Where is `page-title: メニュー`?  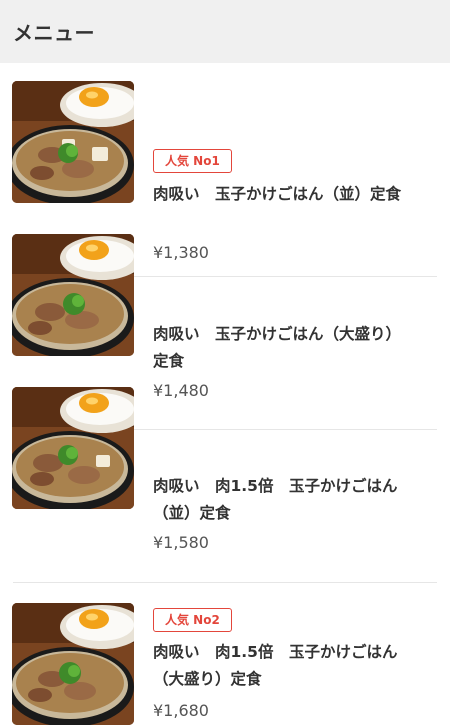 page-title: メニュー is located at coordinates (54, 33).